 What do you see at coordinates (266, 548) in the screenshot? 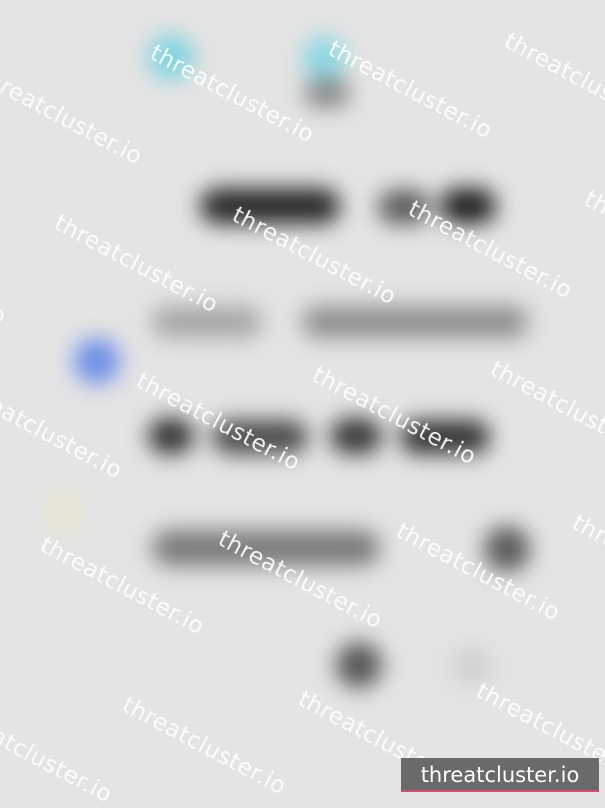
I see `bar-row-4-a` at bounding box center [266, 548].